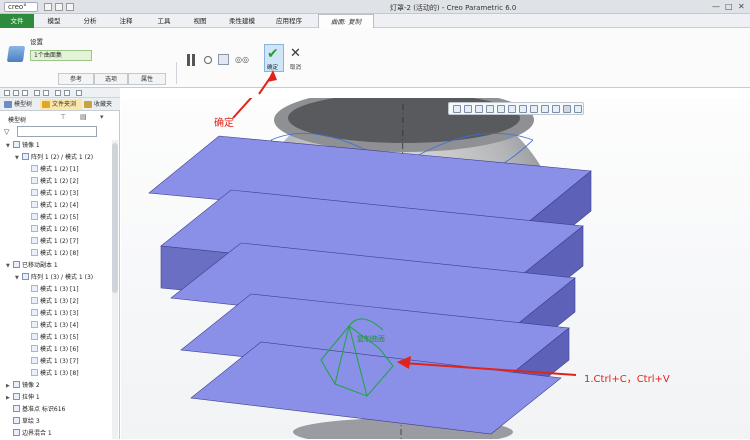  What do you see at coordinates (25, 93) in the screenshot?
I see `qat-save-icon` at bounding box center [25, 93].